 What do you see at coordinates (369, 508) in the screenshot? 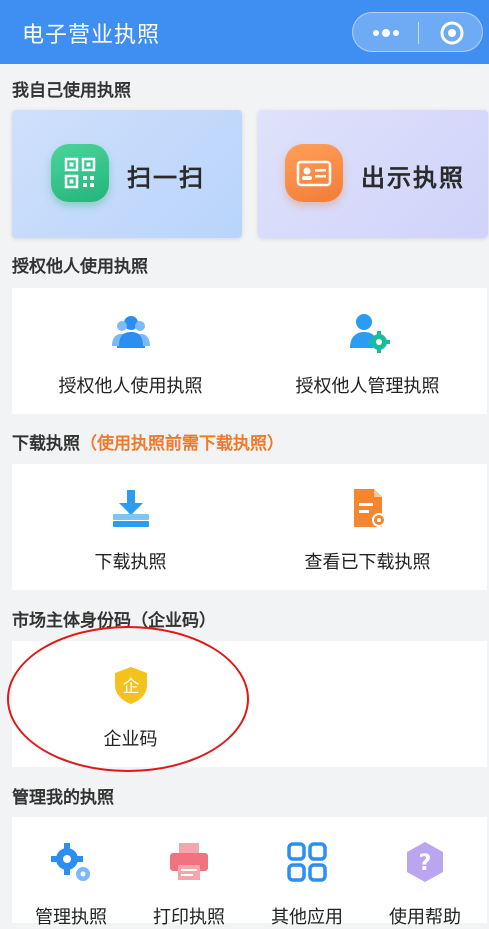
I see `document-view-icon` at bounding box center [369, 508].